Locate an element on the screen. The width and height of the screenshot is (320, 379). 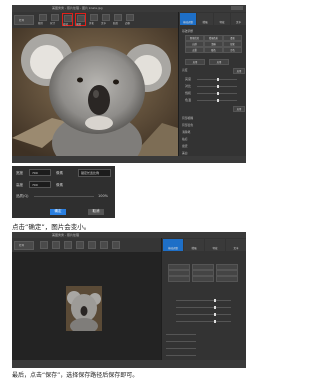
tool-size: 尺寸 is located at coordinates (54, 19).